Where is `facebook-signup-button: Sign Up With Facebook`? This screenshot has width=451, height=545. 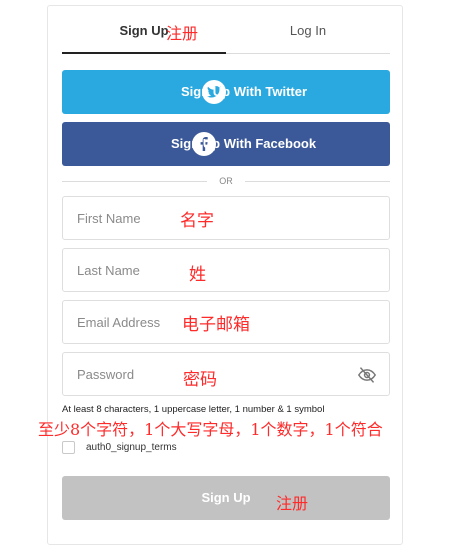
facebook-signup-button: Sign Up With Facebook is located at coordinates (226, 144).